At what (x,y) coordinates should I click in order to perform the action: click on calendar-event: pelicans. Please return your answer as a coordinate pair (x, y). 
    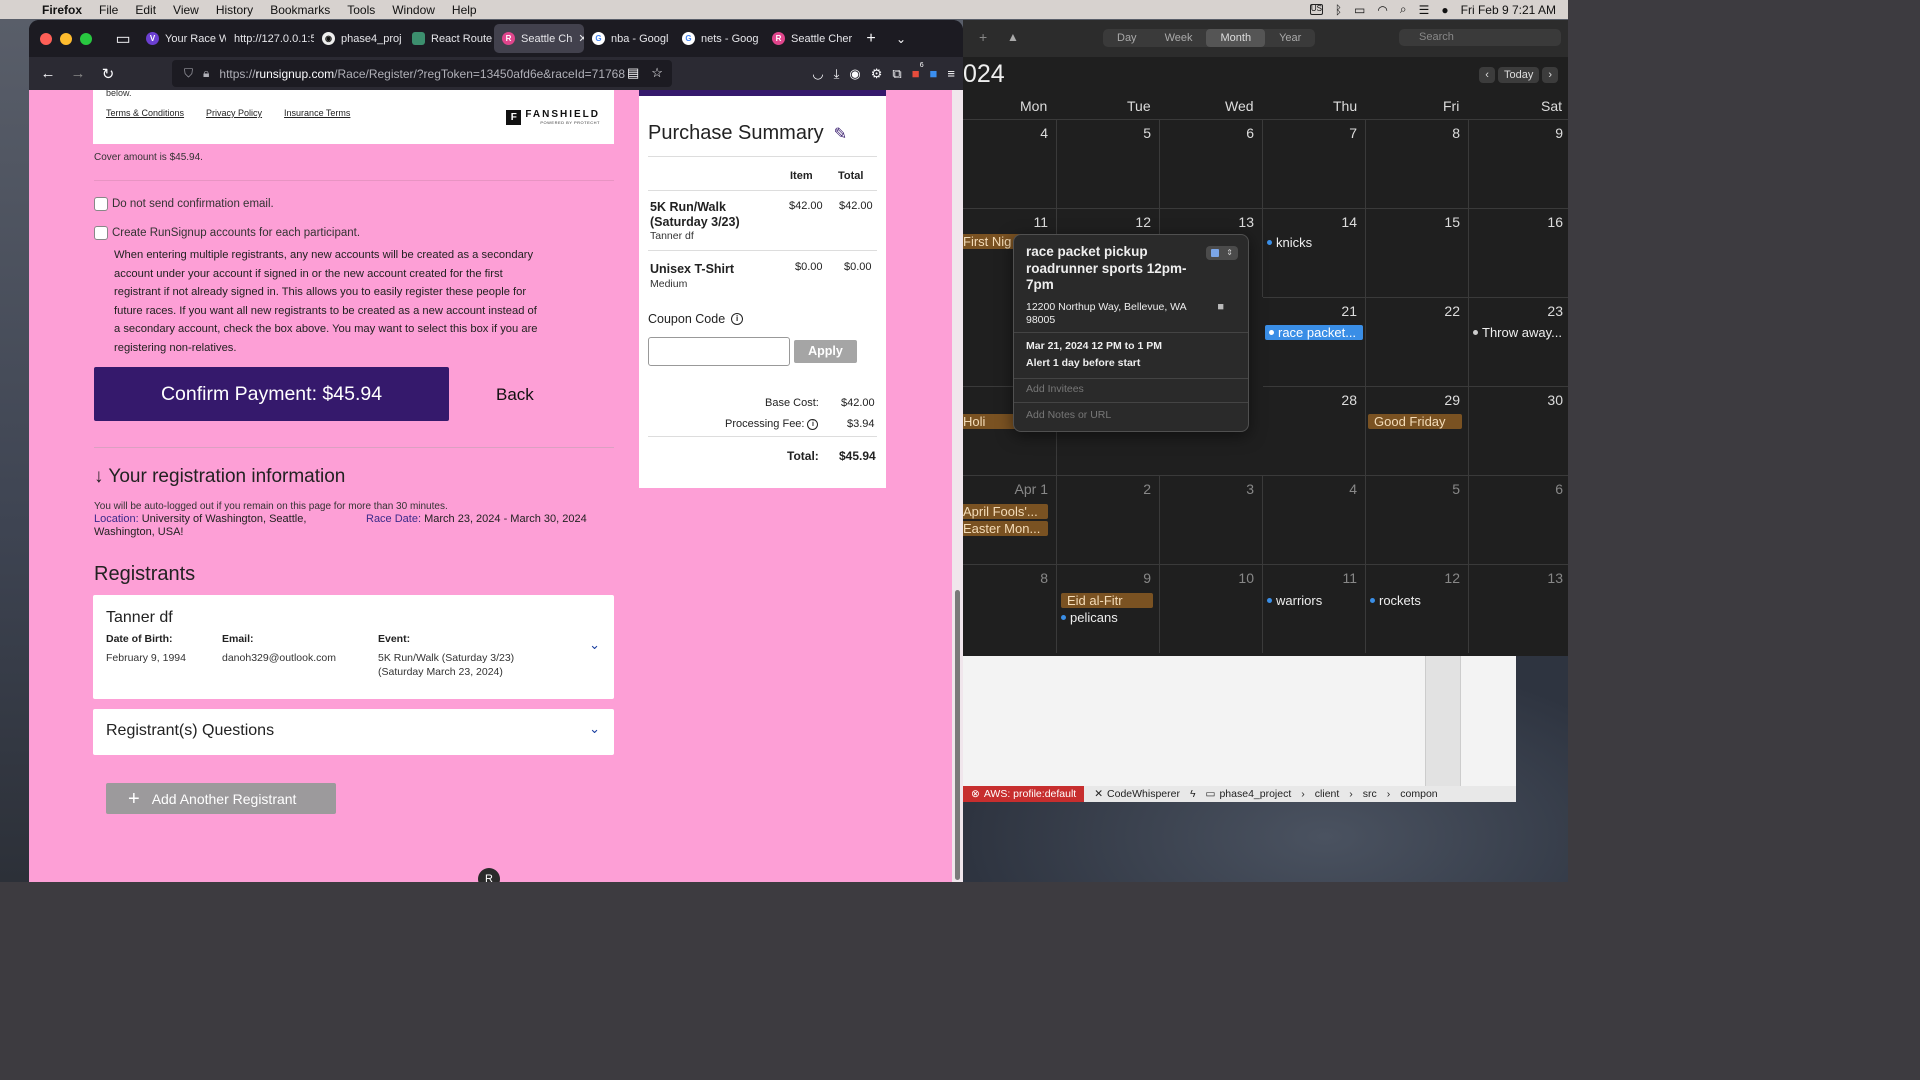
    Looking at the image, I should click on (1108, 617).